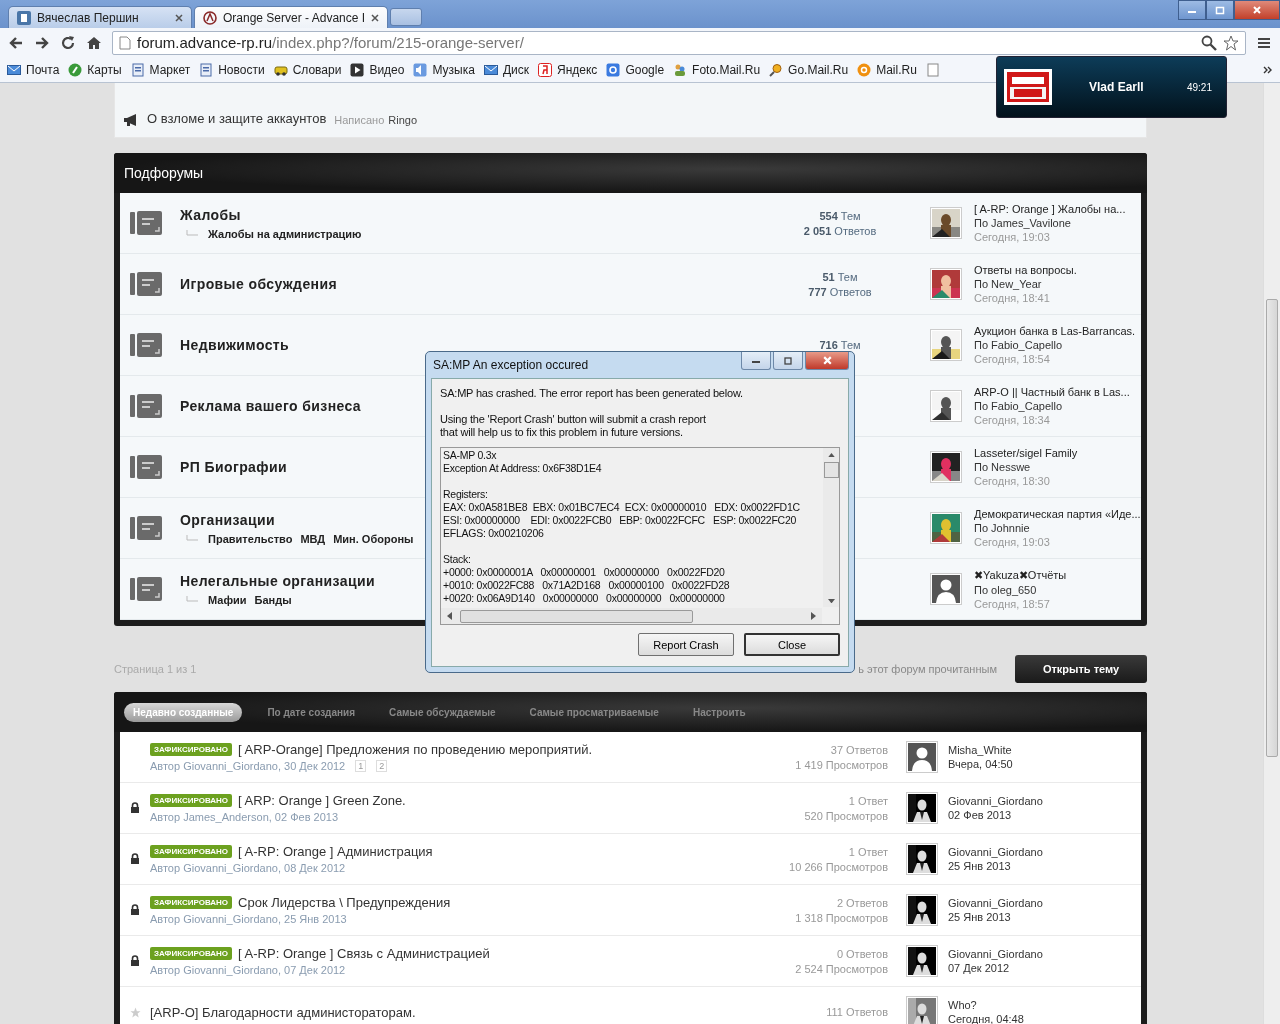 The height and width of the screenshot is (1024, 1280). I want to click on new-tab-button, so click(406, 17).